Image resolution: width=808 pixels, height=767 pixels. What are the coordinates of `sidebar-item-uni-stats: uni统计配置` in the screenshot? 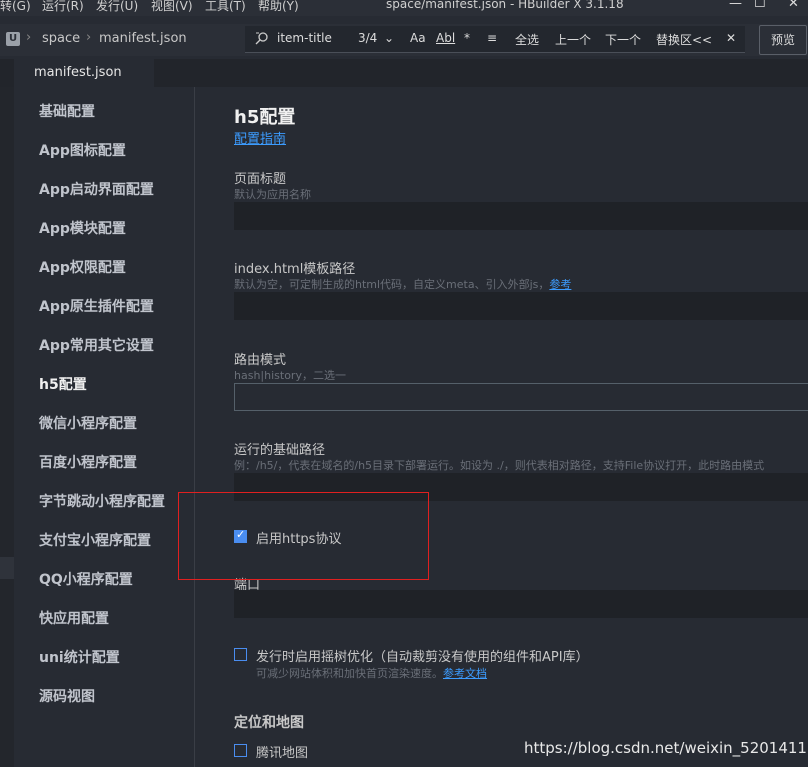 It's located at (79, 657).